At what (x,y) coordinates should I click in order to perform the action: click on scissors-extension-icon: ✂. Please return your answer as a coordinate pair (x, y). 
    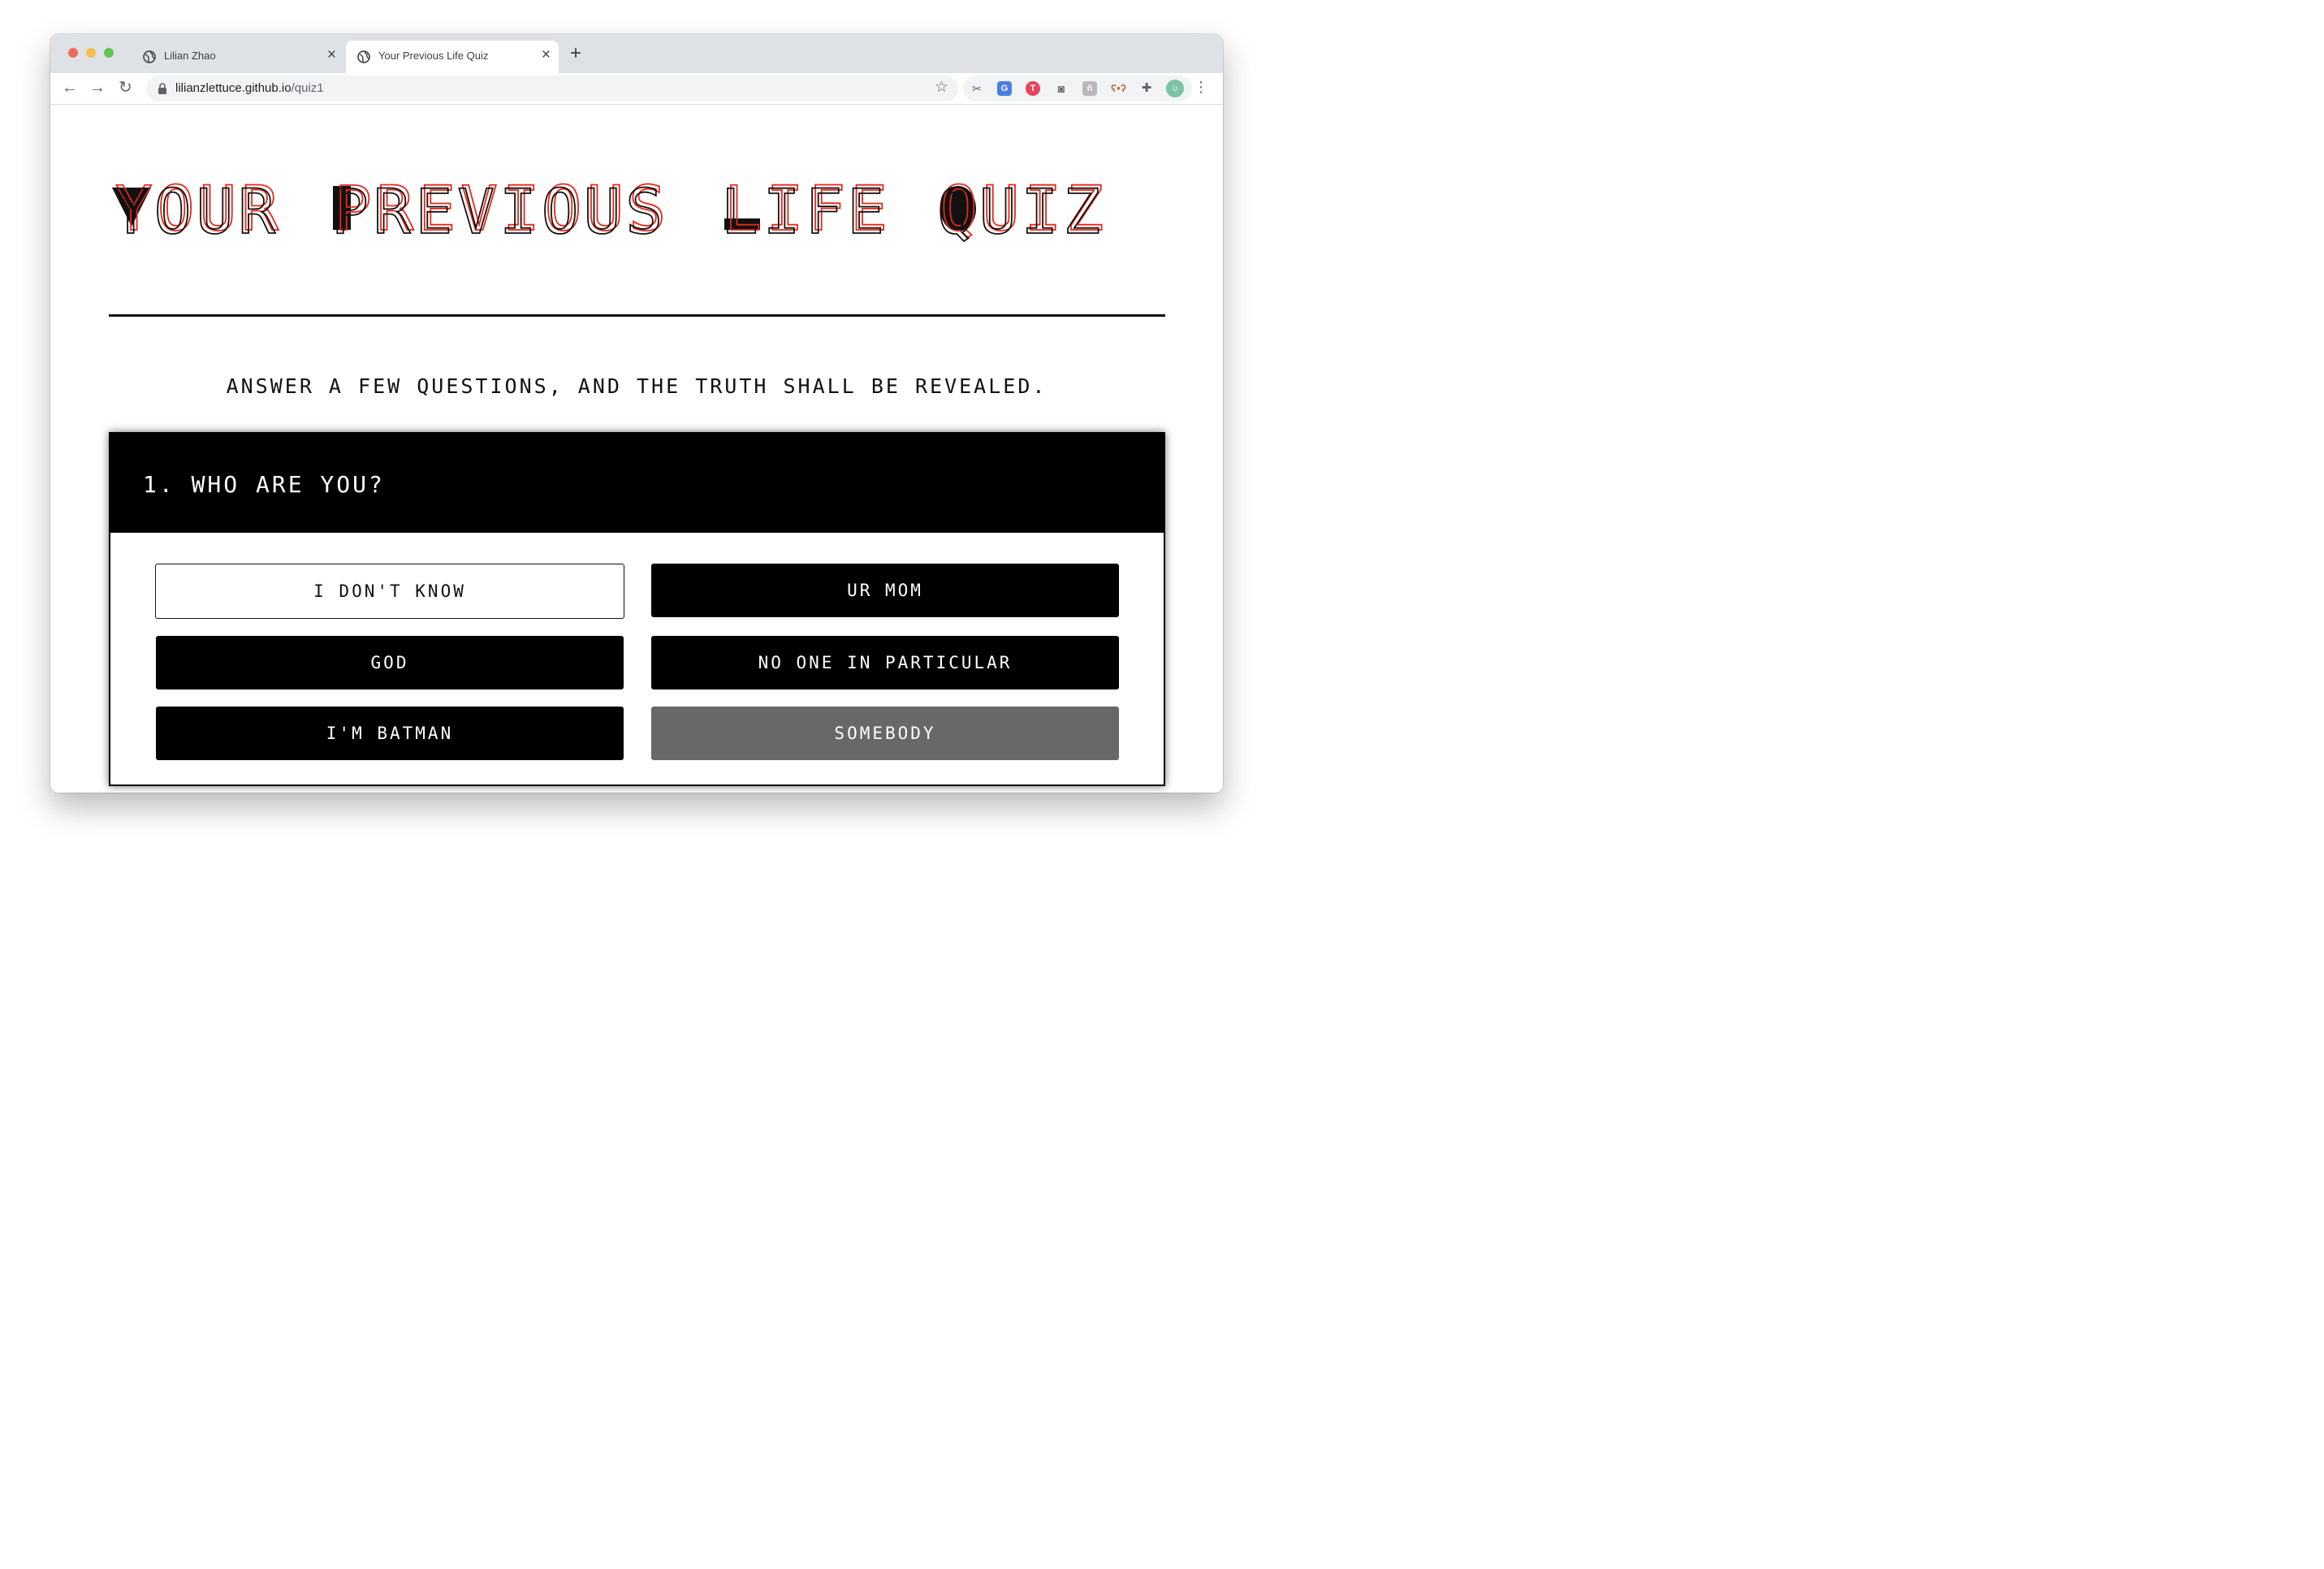
    Looking at the image, I should click on (977, 88).